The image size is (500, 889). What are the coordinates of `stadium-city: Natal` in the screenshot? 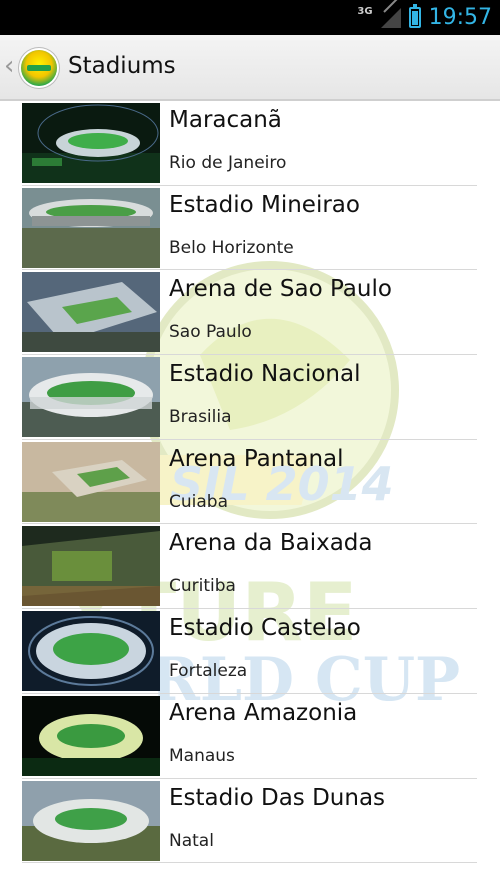 It's located at (191, 840).